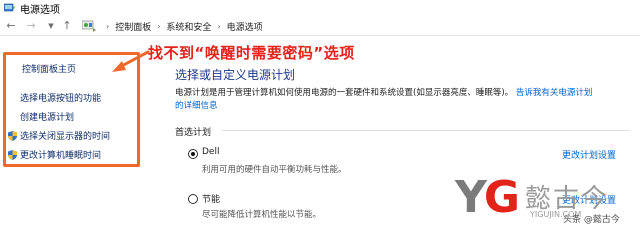 Image resolution: width=640 pixels, height=240 pixels. Describe the element at coordinates (31, 26) in the screenshot. I see `forward-arrow-icon: →` at that location.